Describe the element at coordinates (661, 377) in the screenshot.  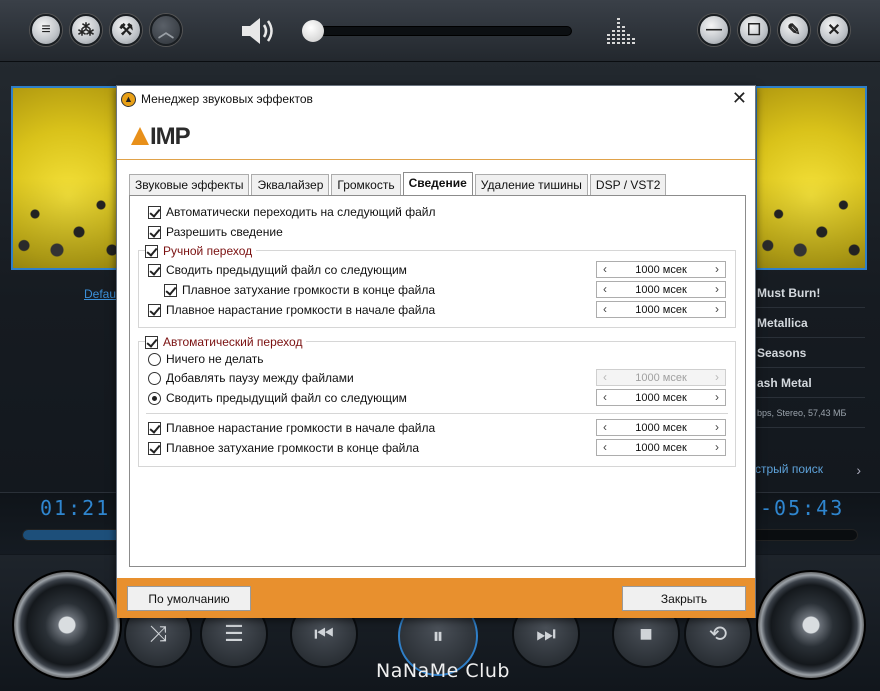
I see `pause-duration: ‹ 1000 мсек ›` at that location.